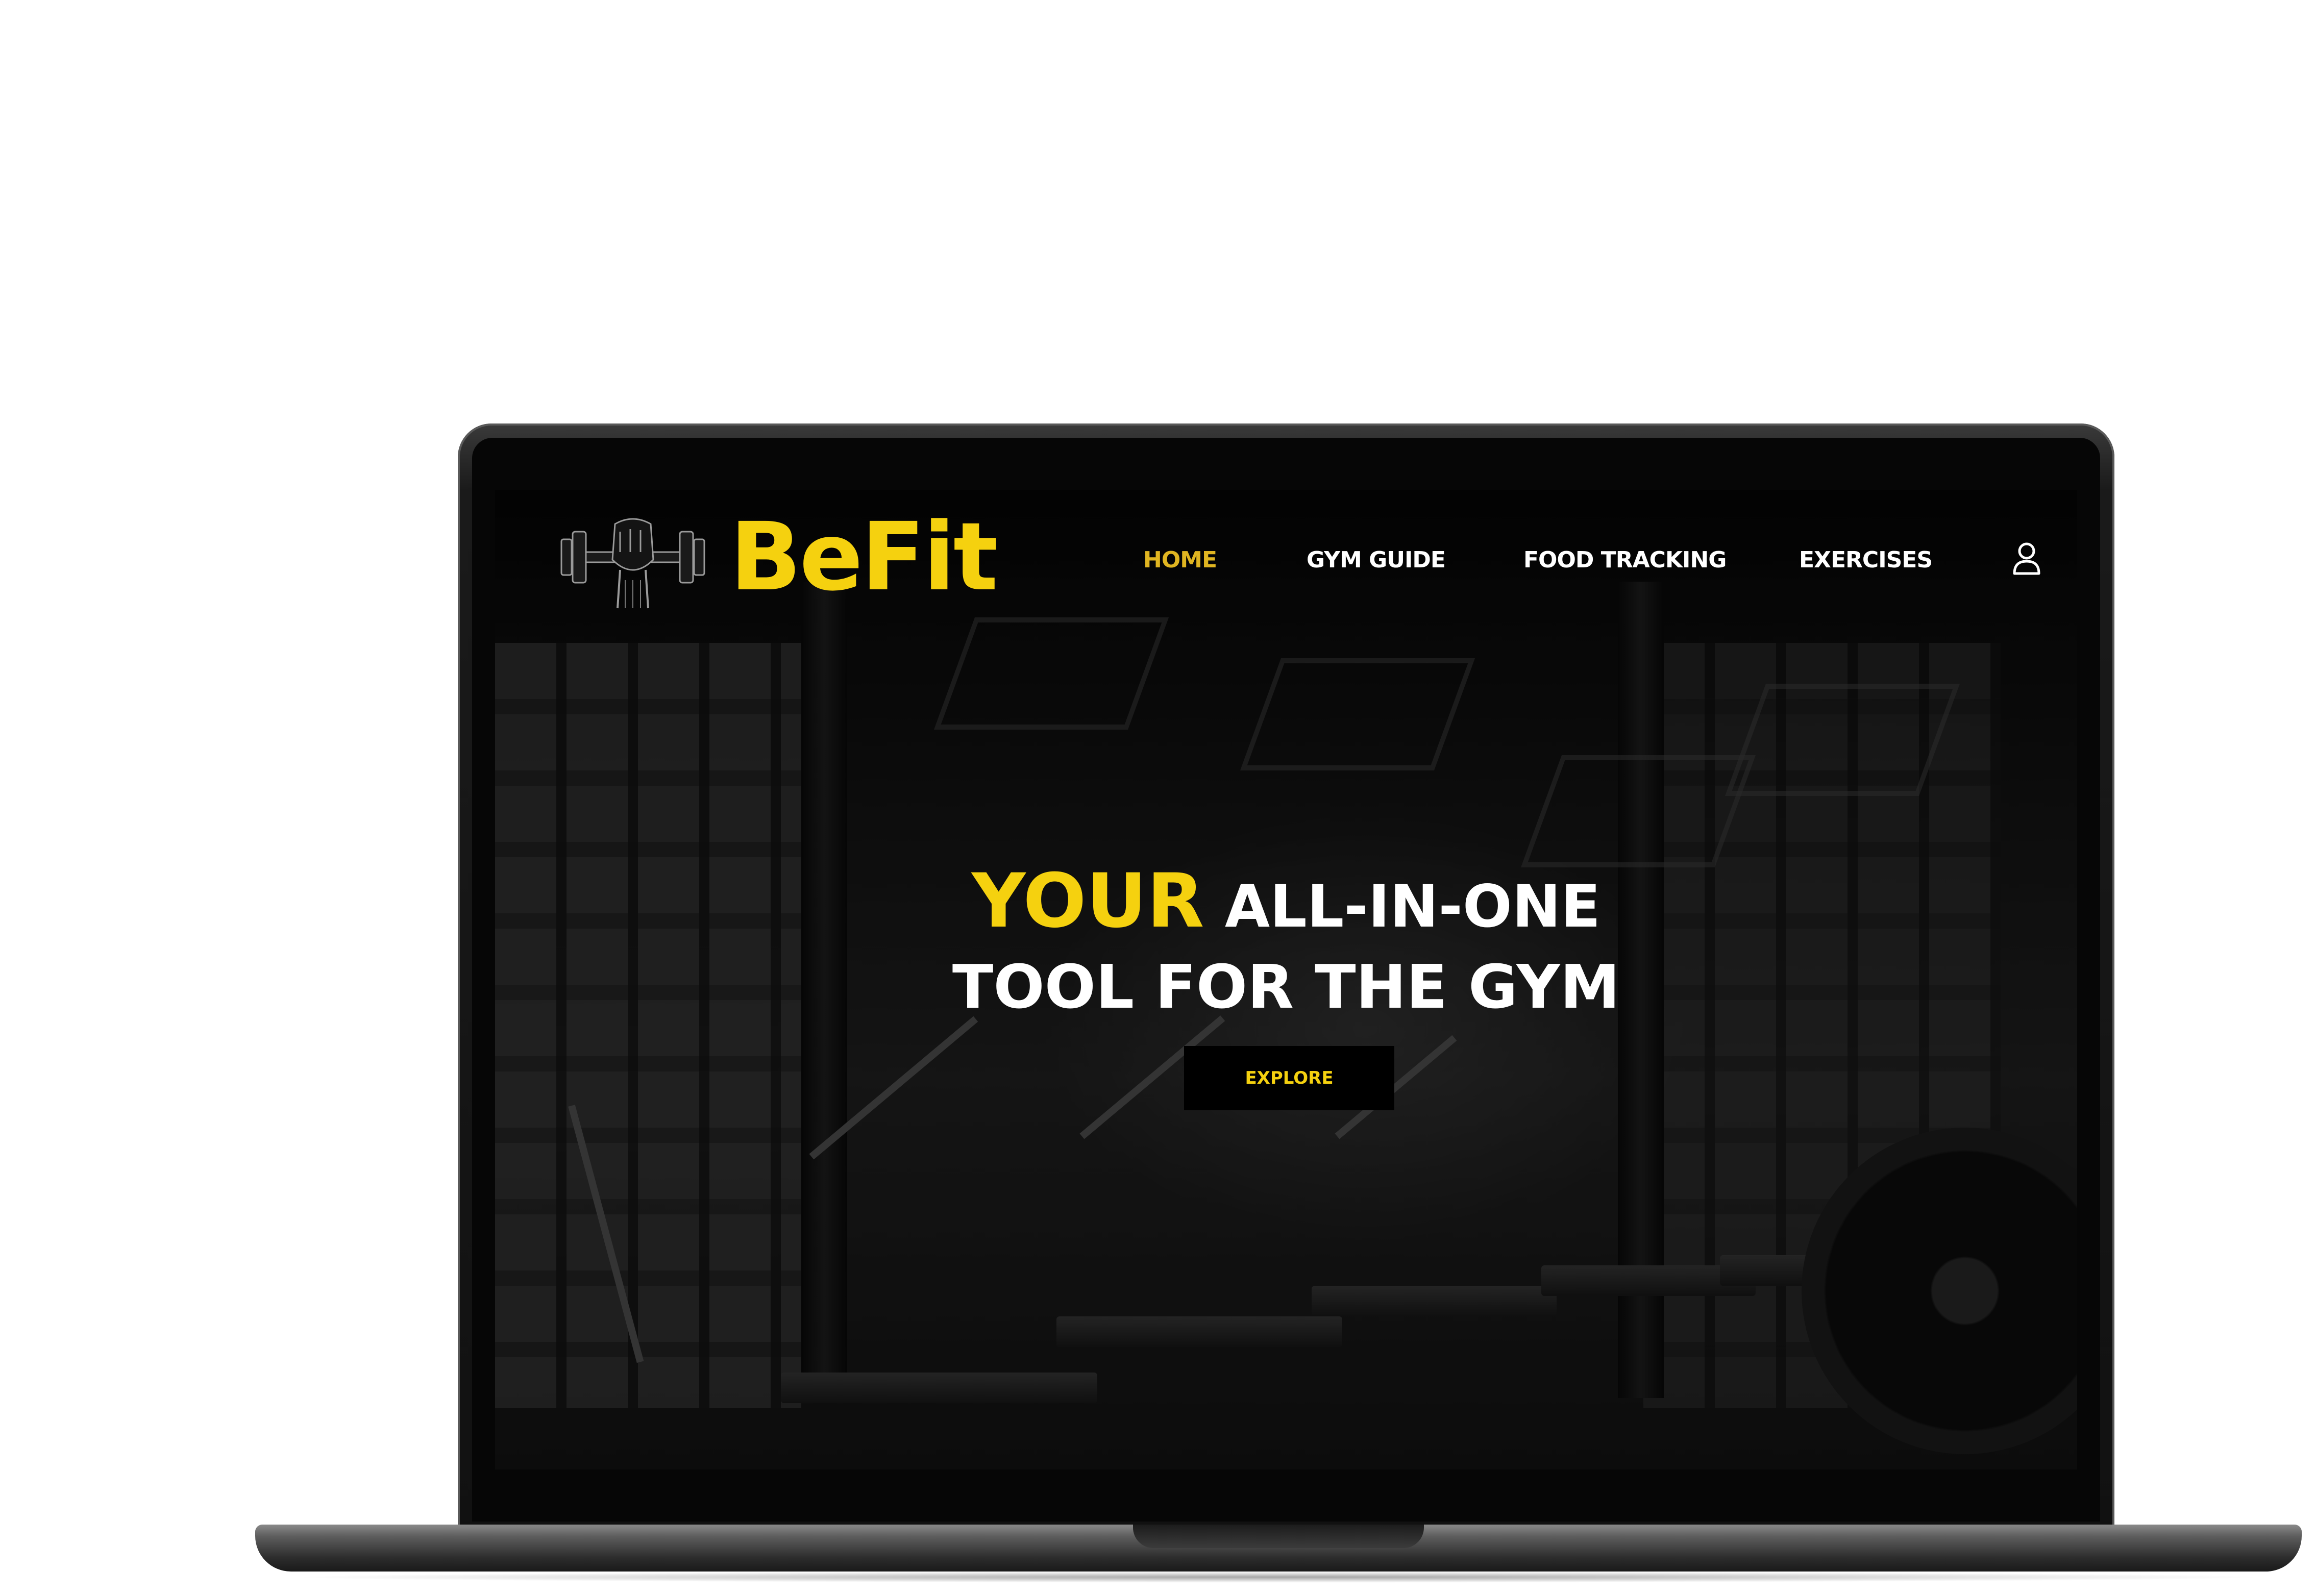 This screenshot has width=2315, height=1596. I want to click on dumbbell-fist-icon, so click(632, 563).